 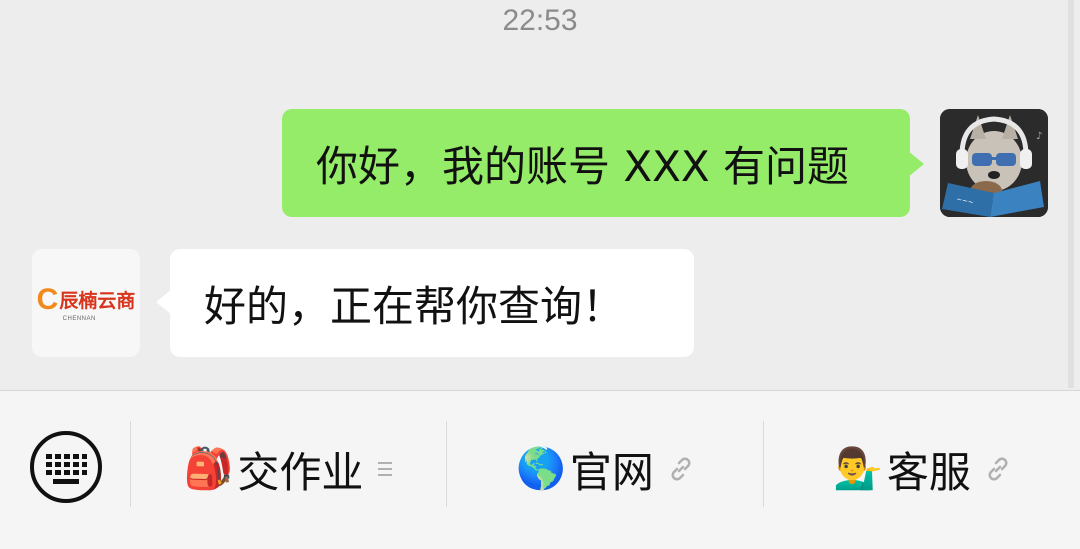 I want to click on keyboard-icon, so click(x=66, y=467).